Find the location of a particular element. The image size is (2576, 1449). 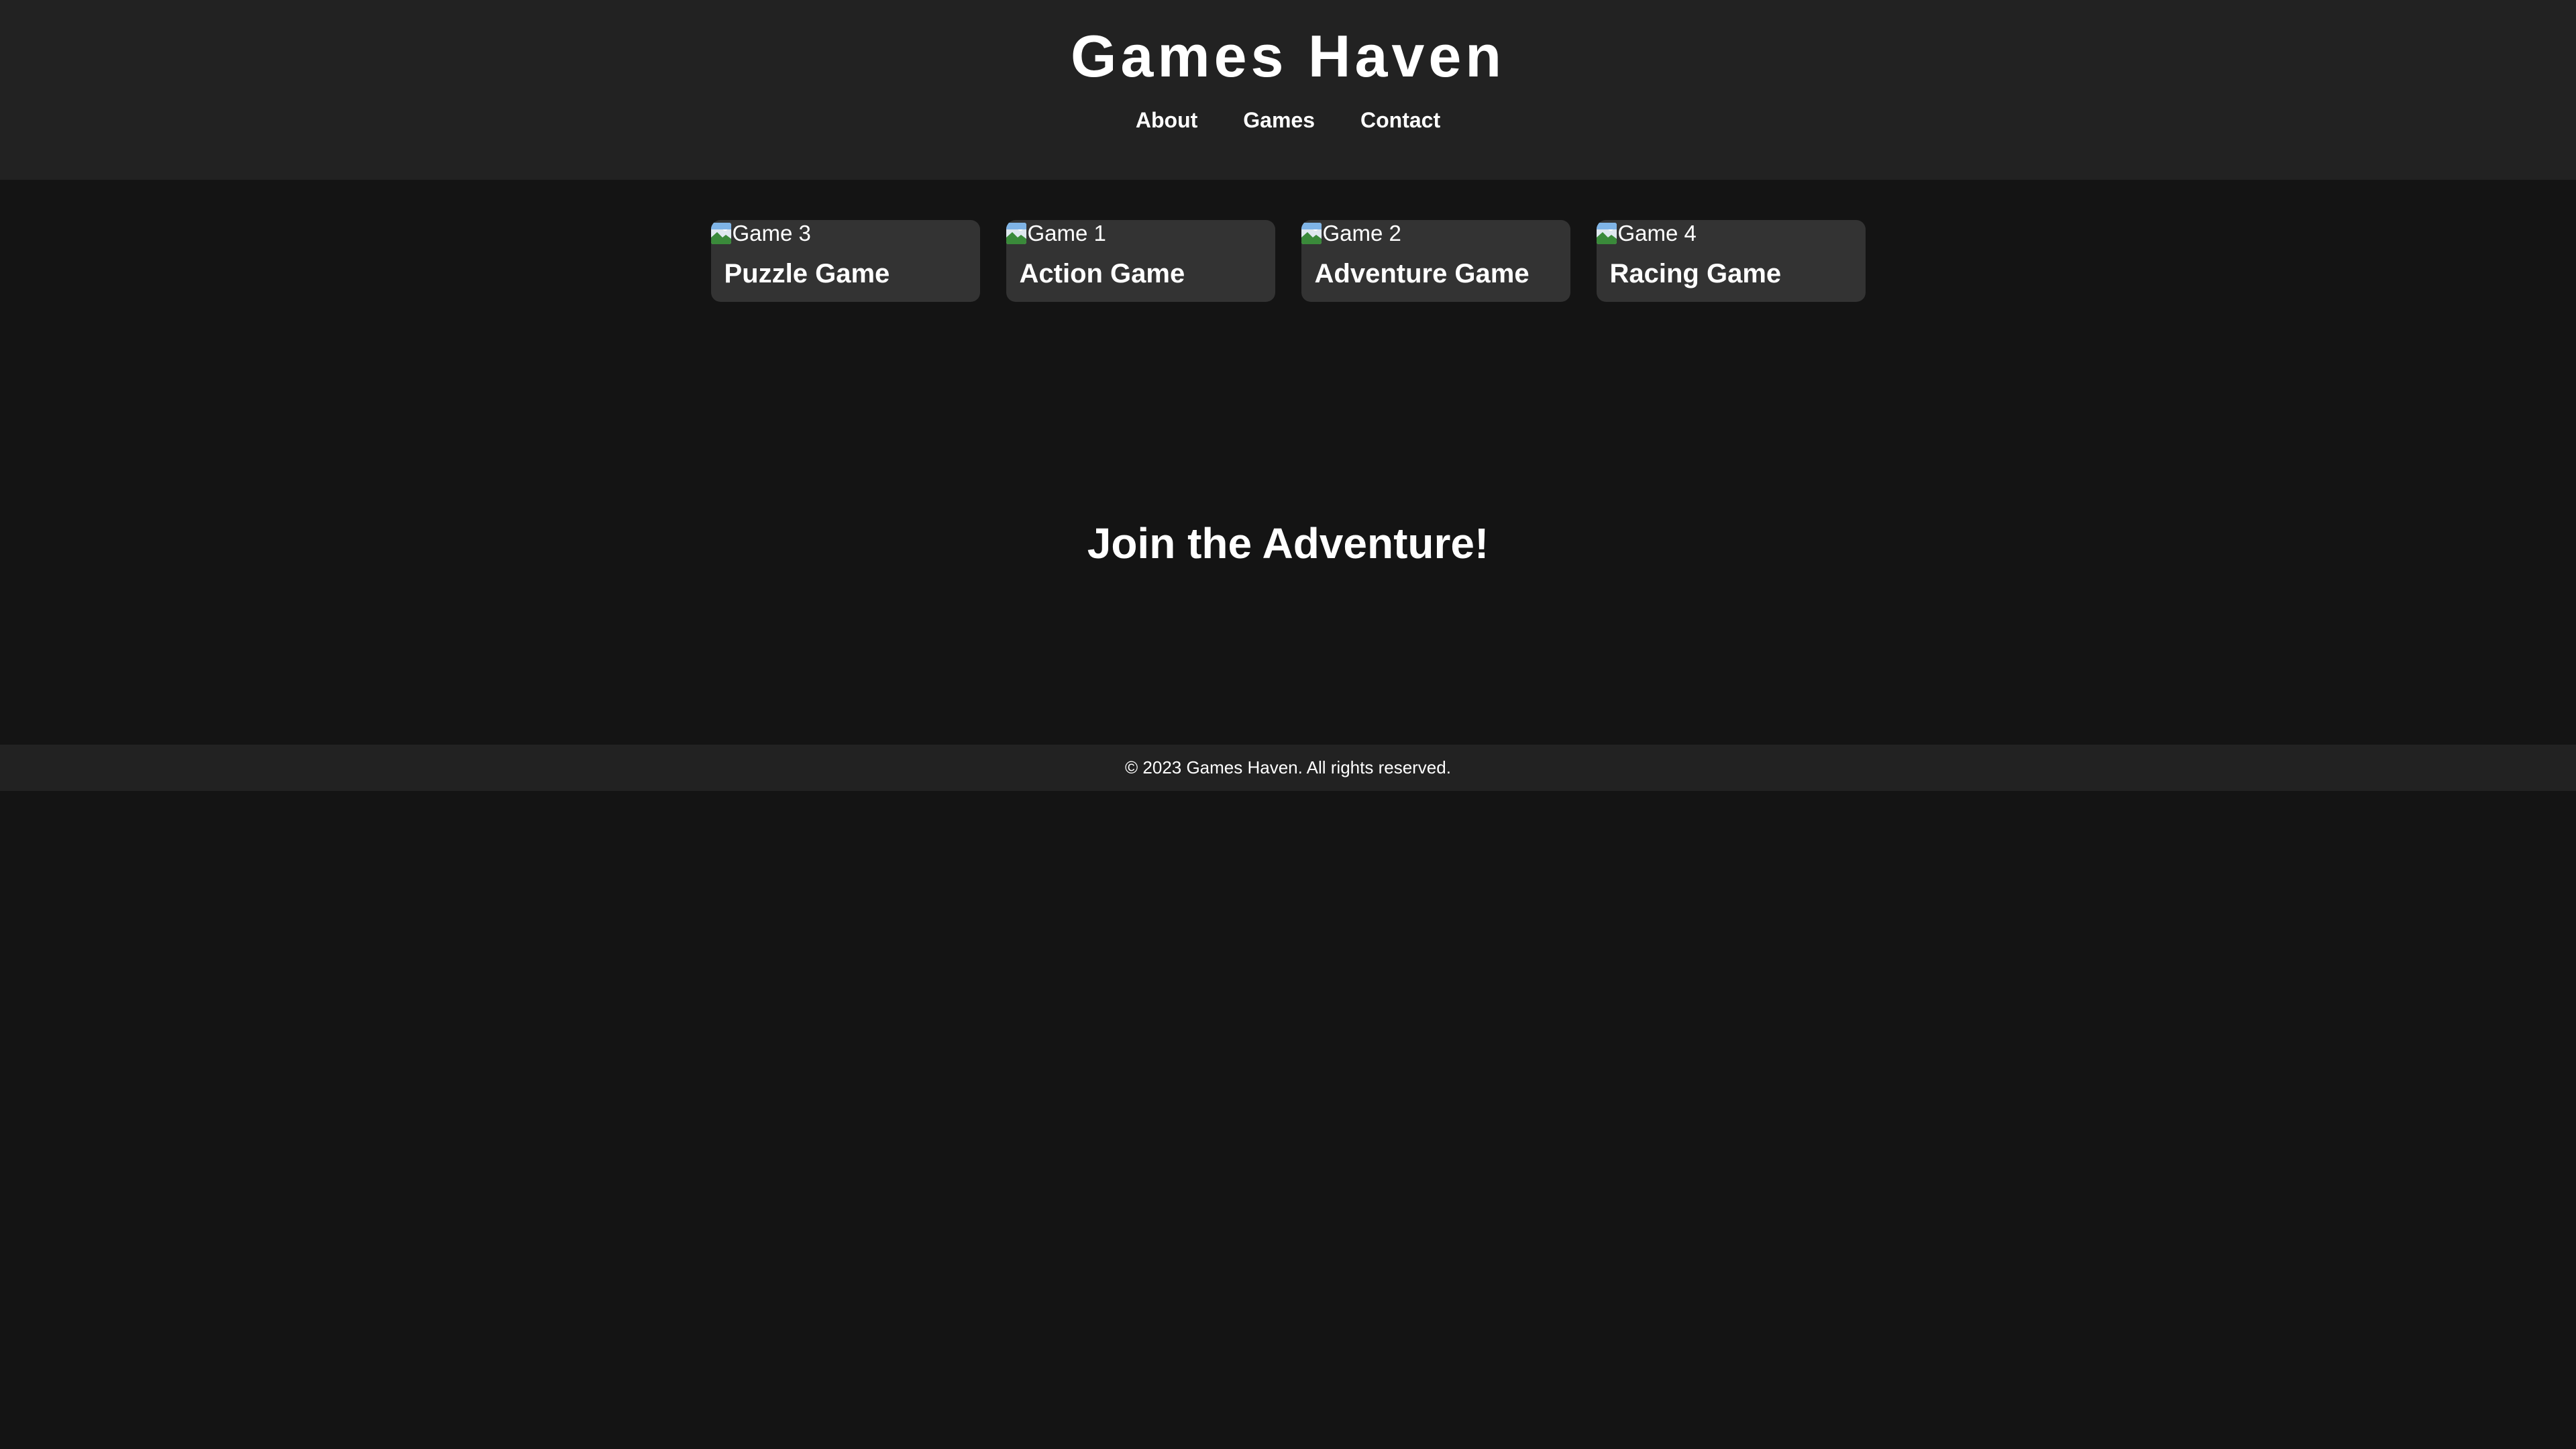

game-image: Game 2 is located at coordinates (1351, 233).